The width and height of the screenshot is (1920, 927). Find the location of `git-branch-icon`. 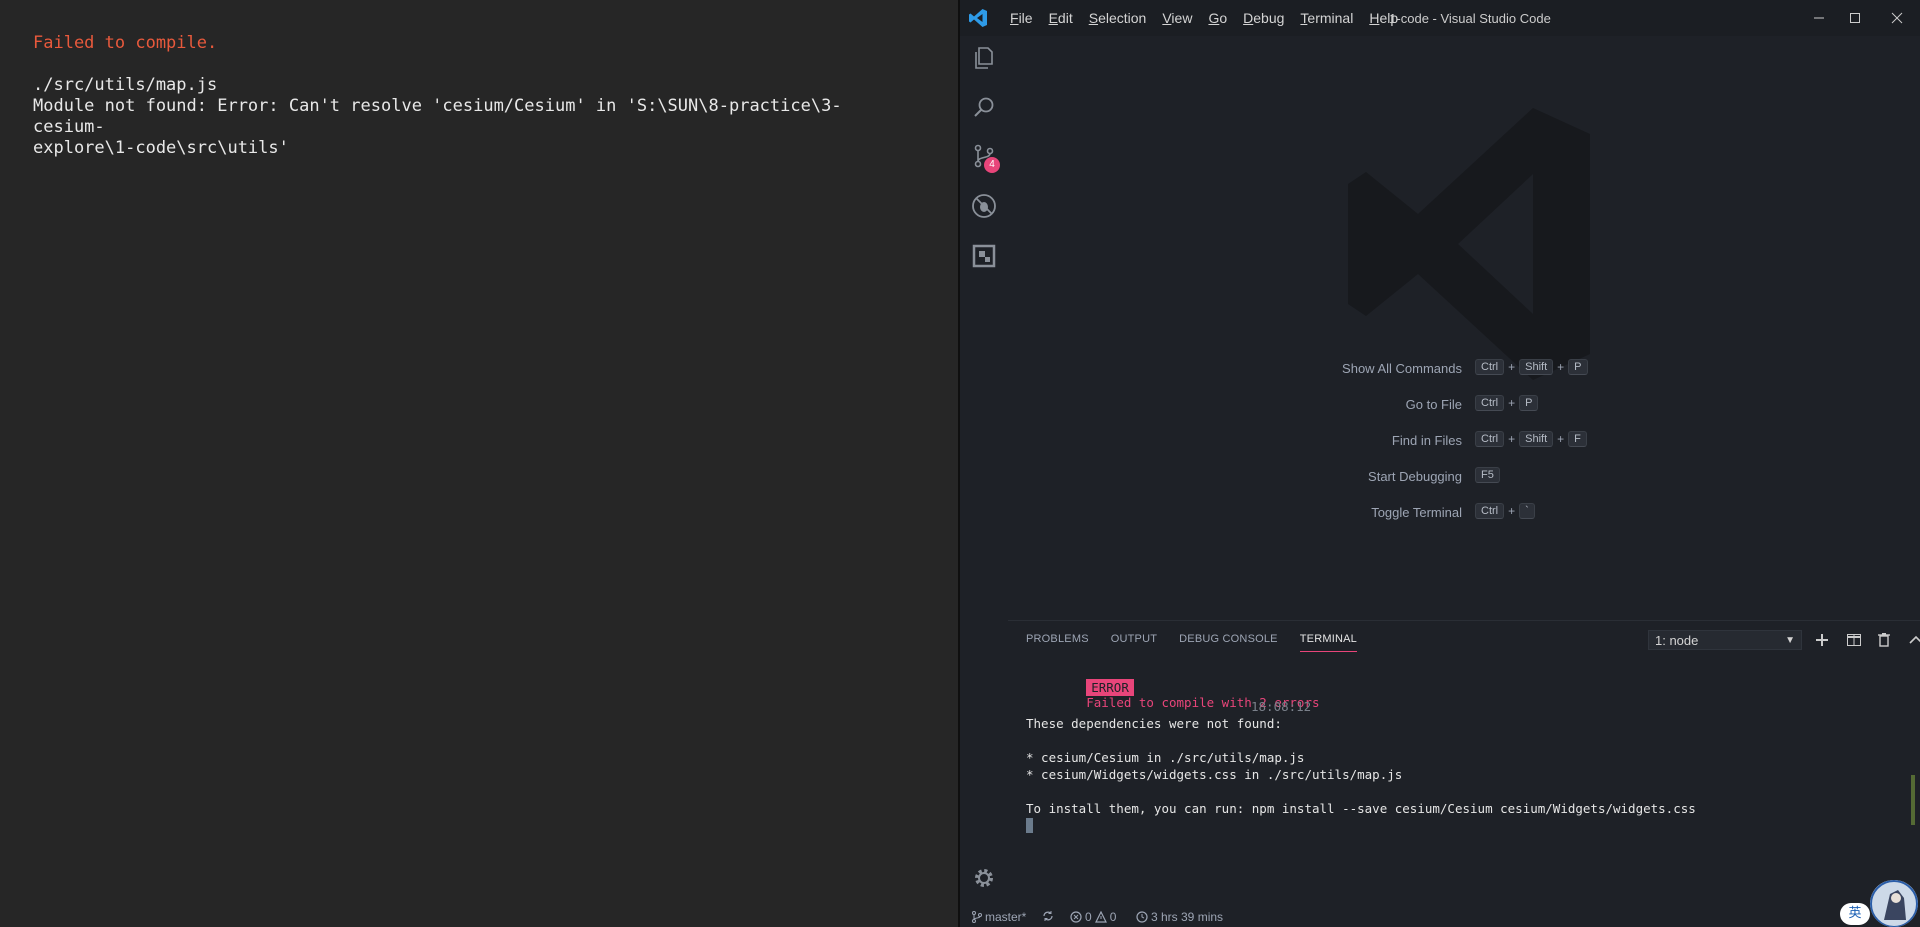

git-branch-icon is located at coordinates (977, 917).